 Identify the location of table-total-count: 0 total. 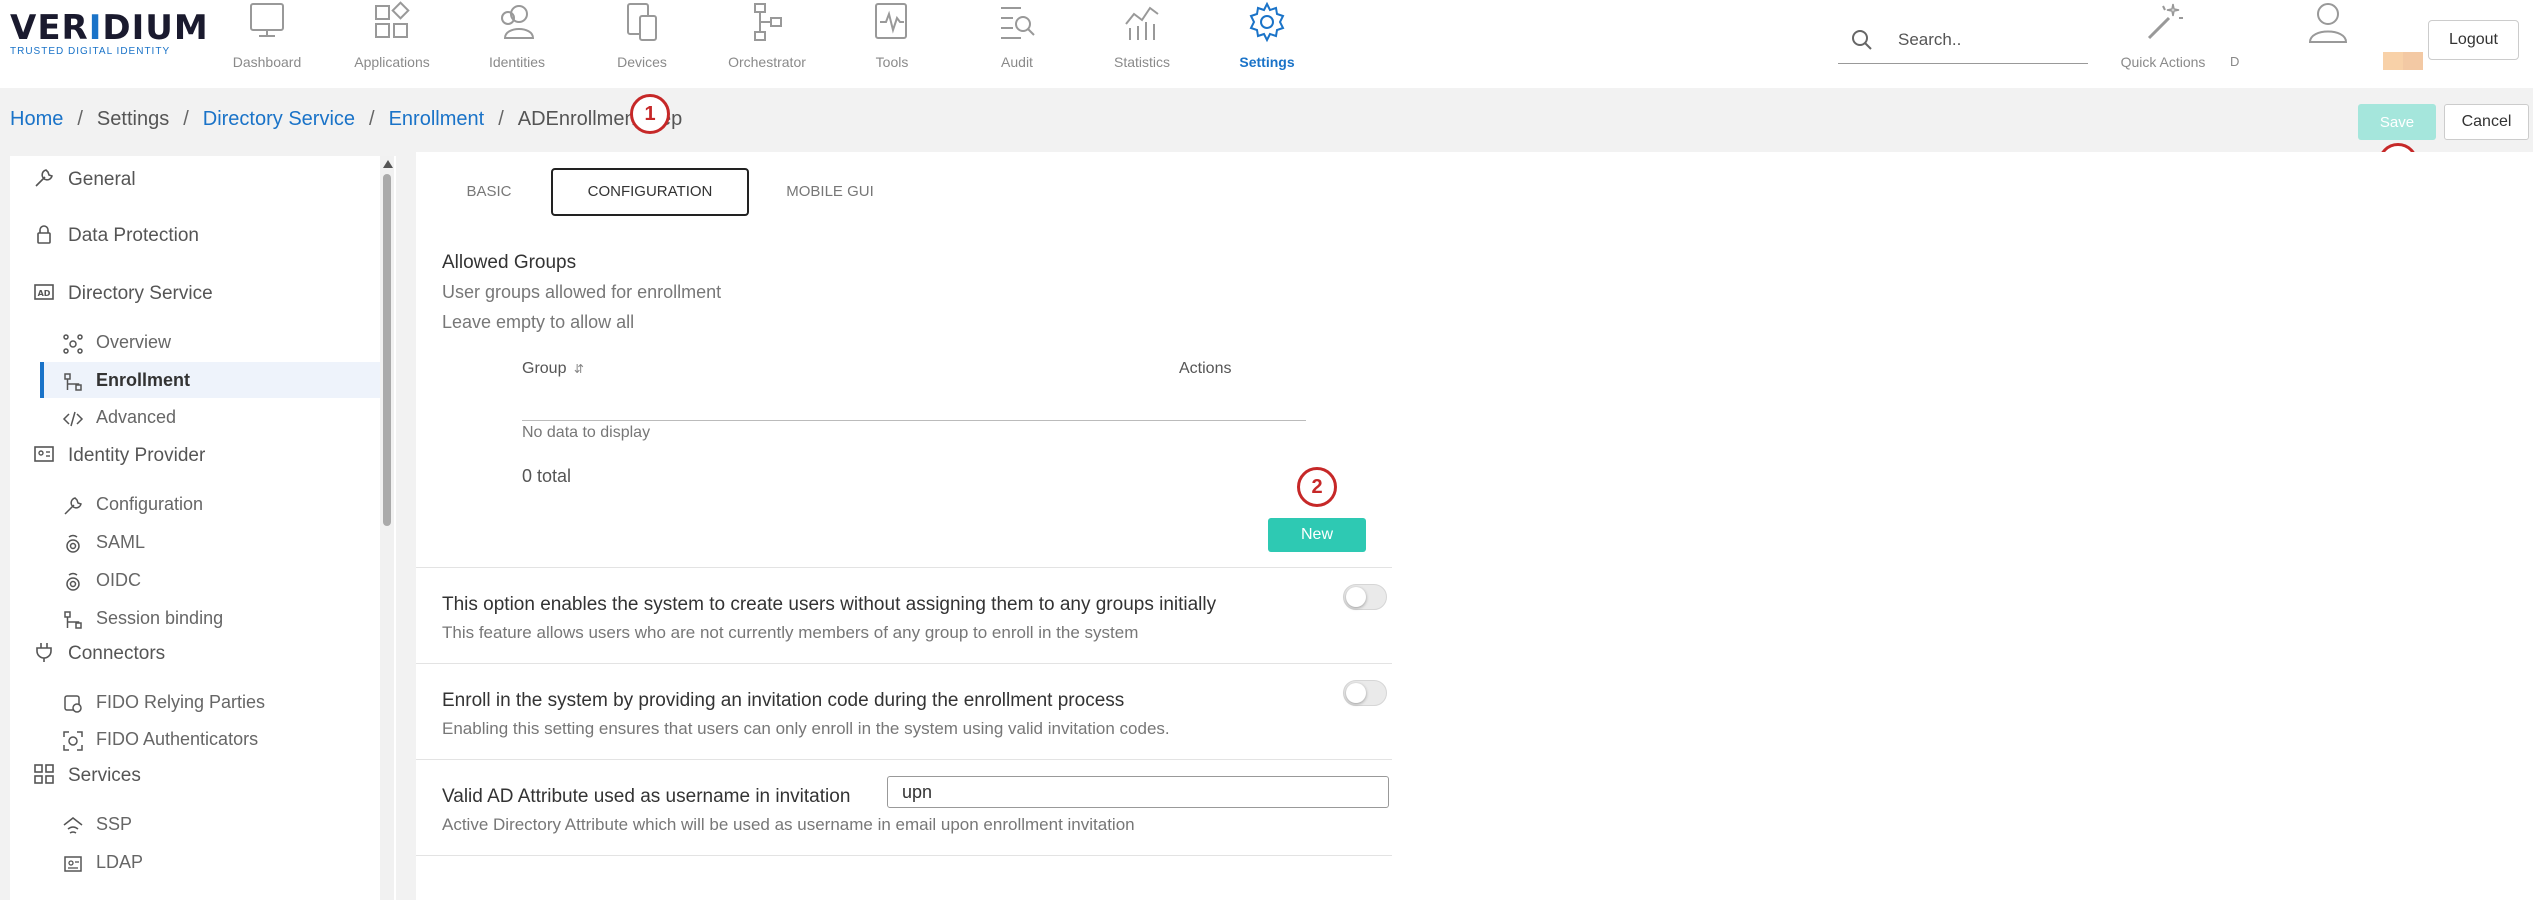
(547, 476).